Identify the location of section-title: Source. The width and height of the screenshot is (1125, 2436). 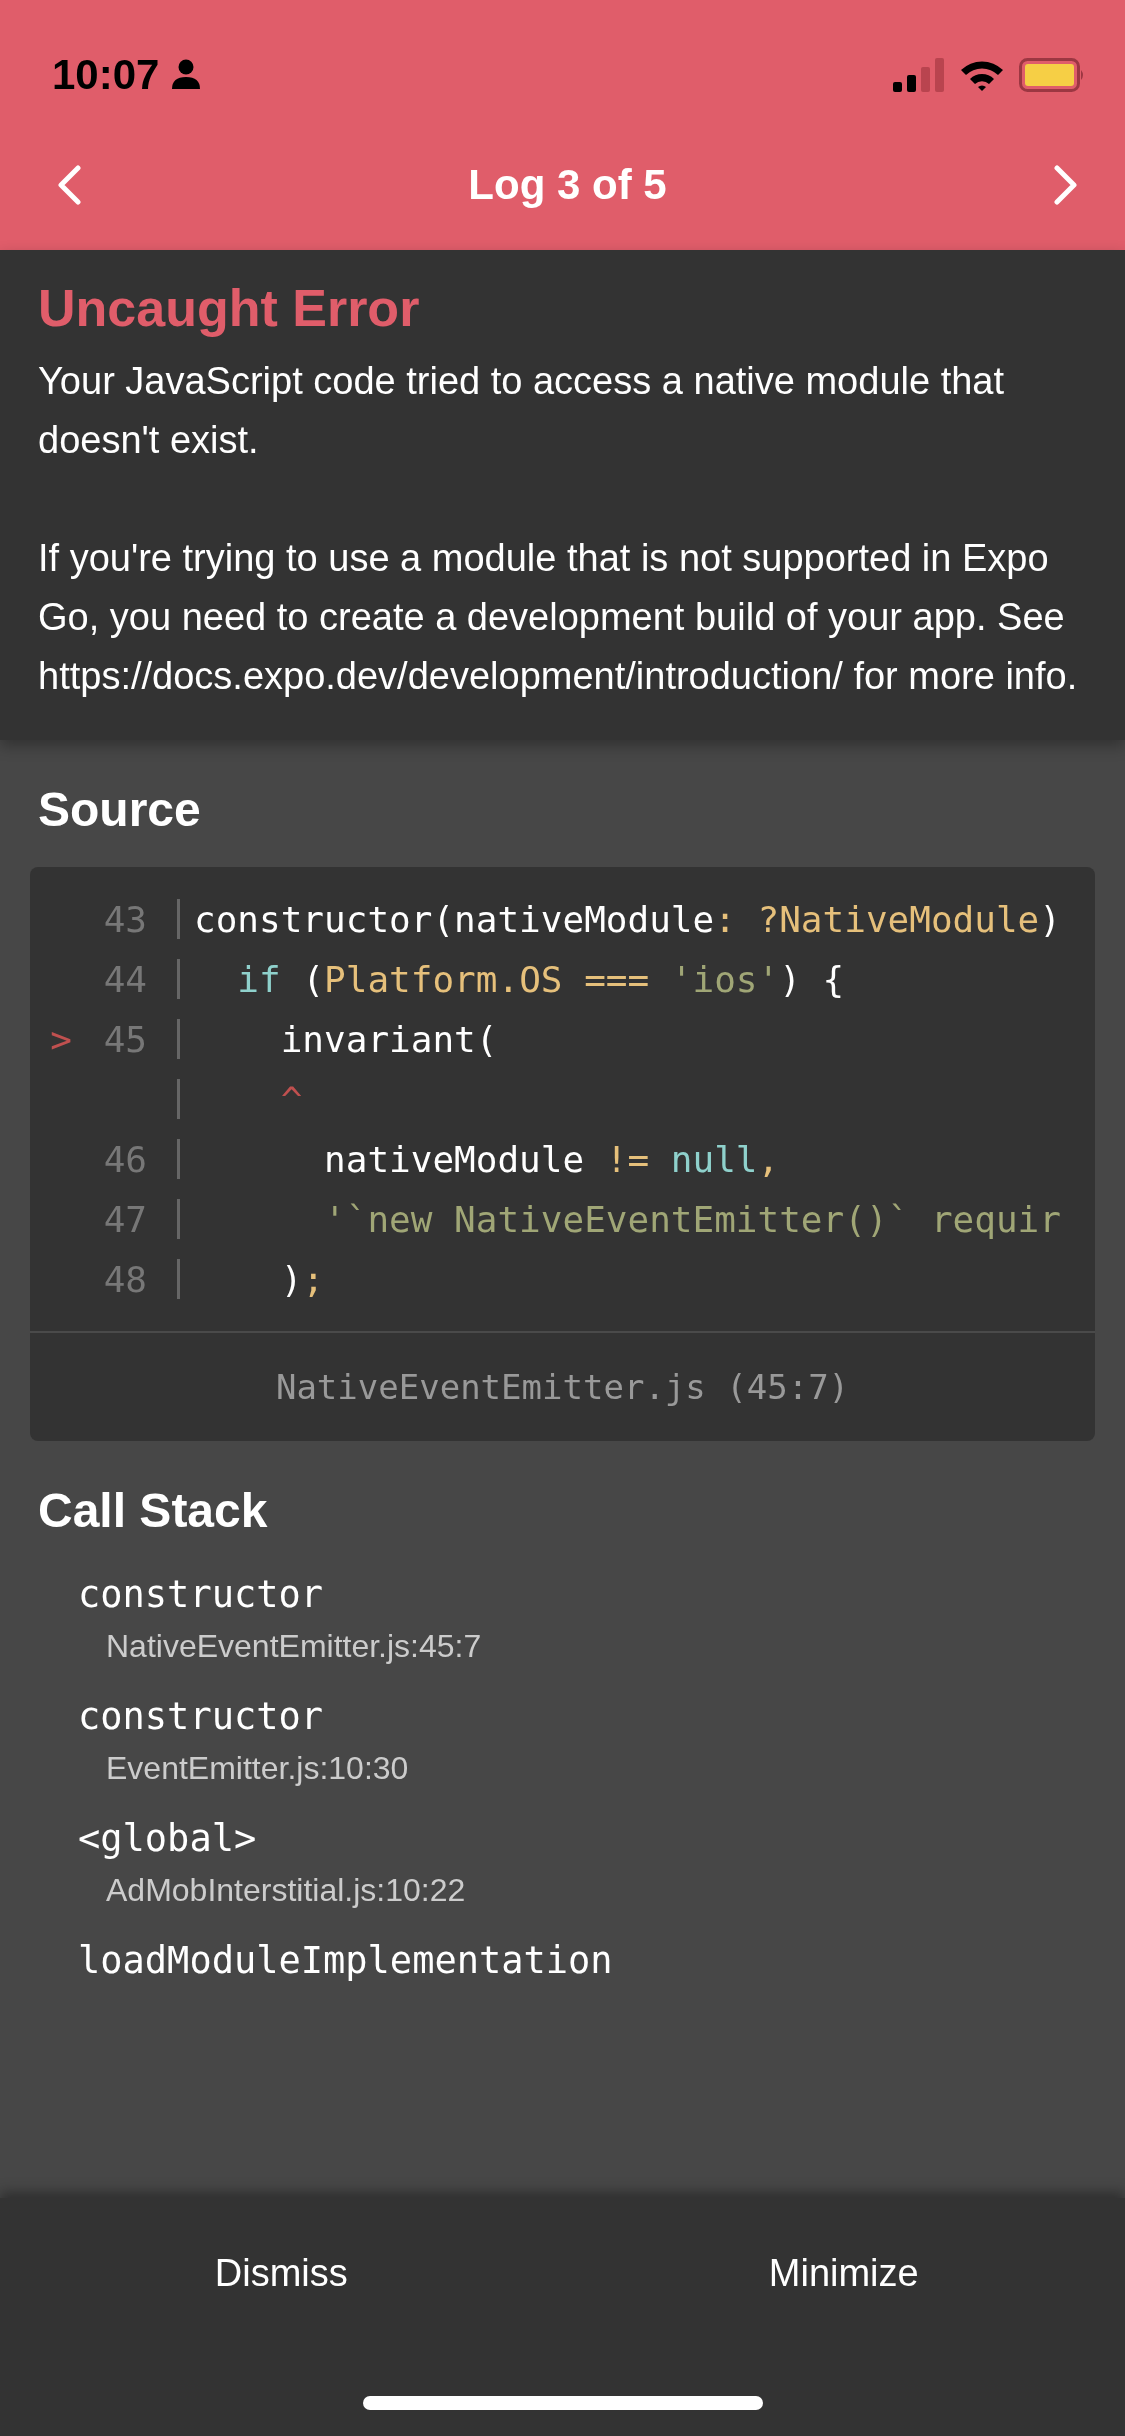
(120, 809).